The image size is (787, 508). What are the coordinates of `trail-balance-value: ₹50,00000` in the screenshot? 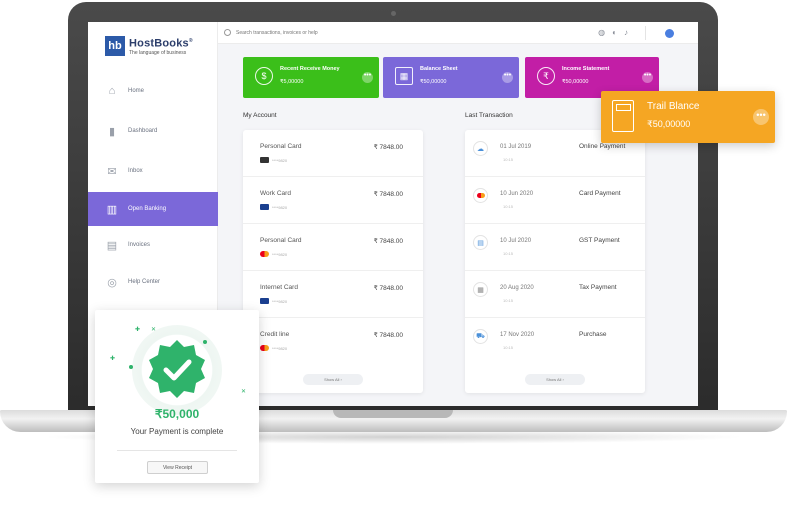 It's located at (669, 124).